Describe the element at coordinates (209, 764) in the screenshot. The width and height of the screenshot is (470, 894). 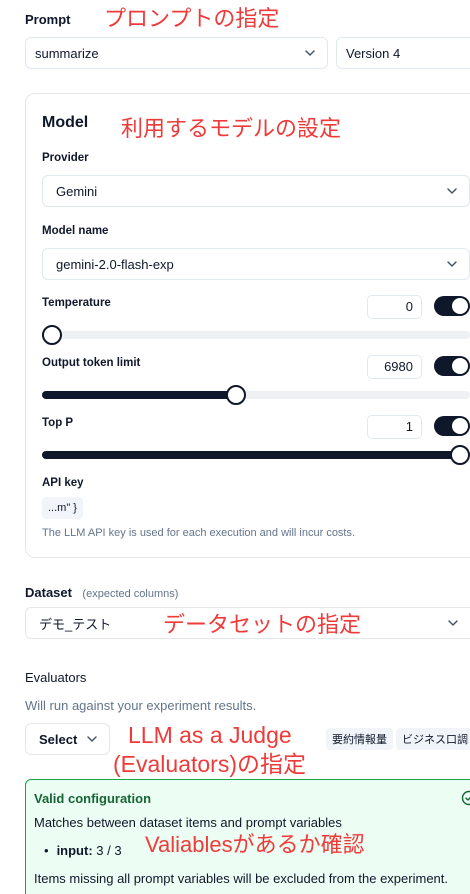
I see `annotation-evaluator-line2: (Evaluators)の指定` at that location.